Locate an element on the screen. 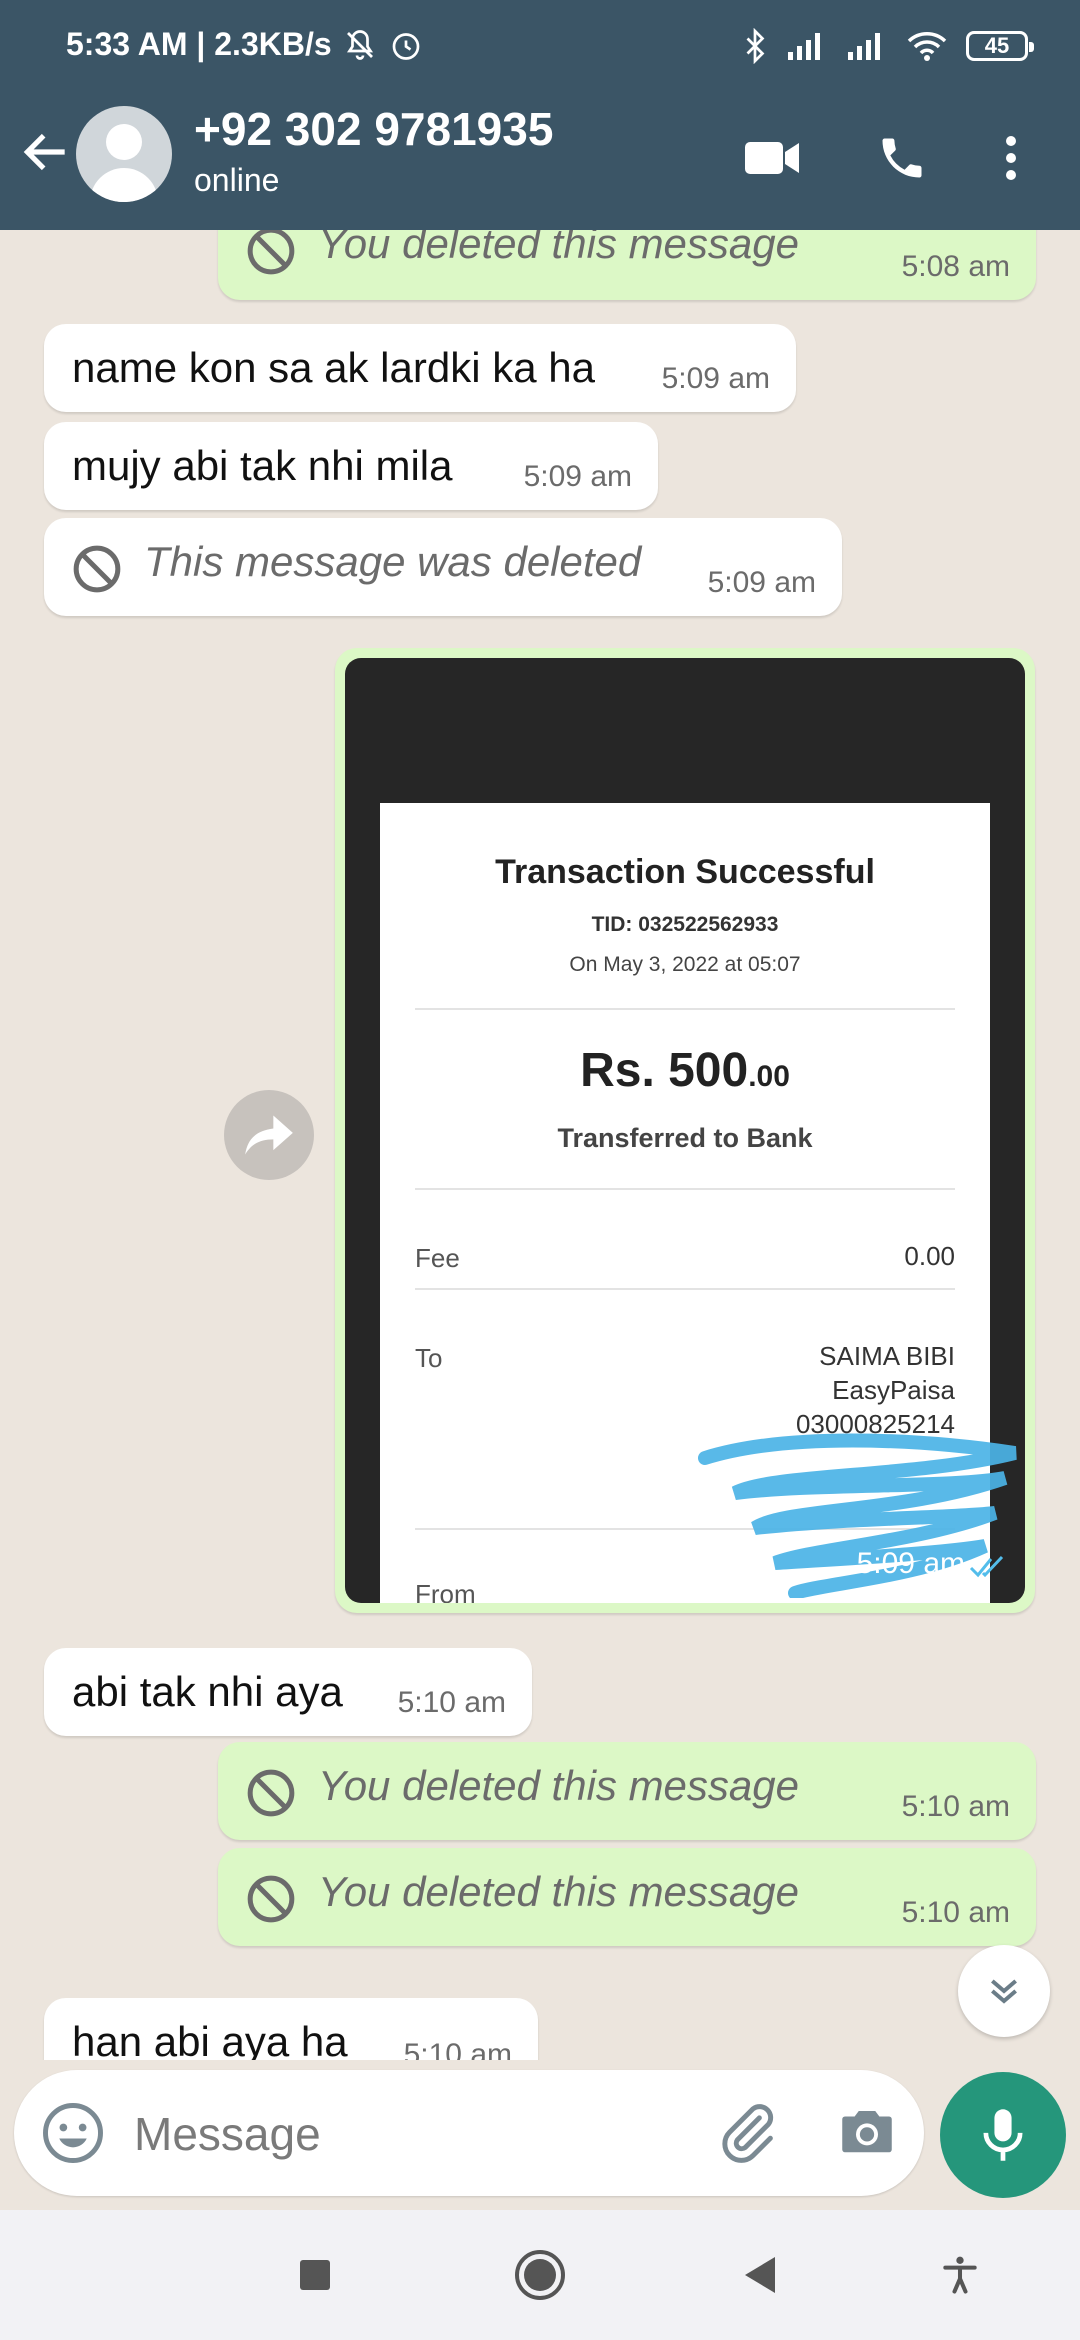  scroll-to-bottom-button is located at coordinates (1004, 1991).